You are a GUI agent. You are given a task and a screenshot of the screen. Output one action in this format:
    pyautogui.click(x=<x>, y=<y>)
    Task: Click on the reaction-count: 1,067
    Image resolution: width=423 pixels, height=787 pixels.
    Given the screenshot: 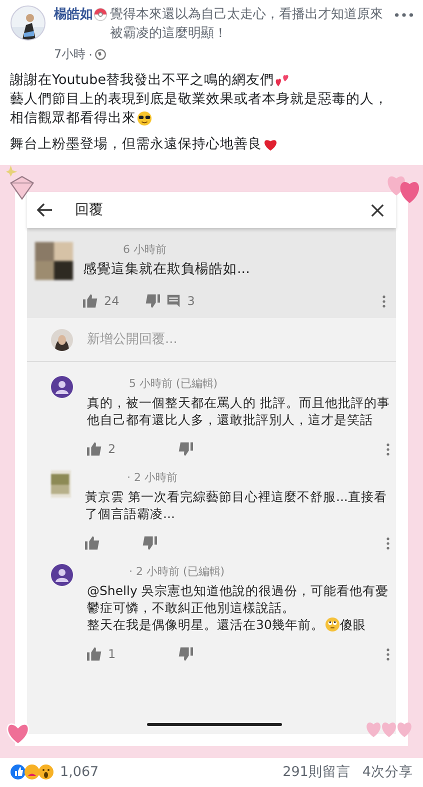 What is the action you would take?
    pyautogui.click(x=79, y=772)
    